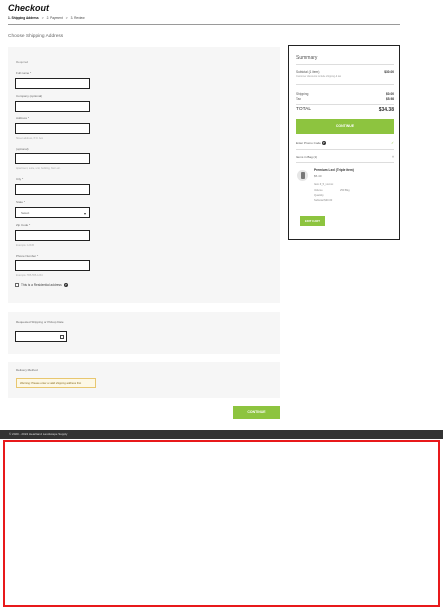  What do you see at coordinates (221, 434) in the screenshot?
I see `site-footer: © 2020 - 2024 Heartland Landscape Supply` at bounding box center [221, 434].